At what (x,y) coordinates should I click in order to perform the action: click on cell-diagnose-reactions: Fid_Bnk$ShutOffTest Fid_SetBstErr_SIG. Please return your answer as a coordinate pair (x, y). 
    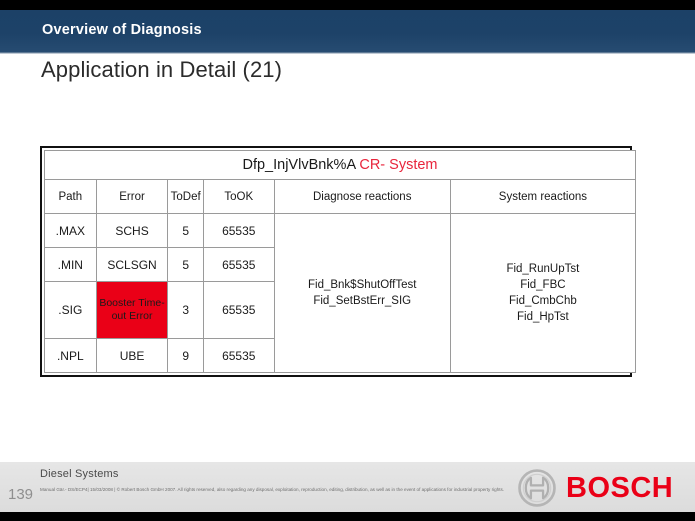
    Looking at the image, I should click on (362, 293).